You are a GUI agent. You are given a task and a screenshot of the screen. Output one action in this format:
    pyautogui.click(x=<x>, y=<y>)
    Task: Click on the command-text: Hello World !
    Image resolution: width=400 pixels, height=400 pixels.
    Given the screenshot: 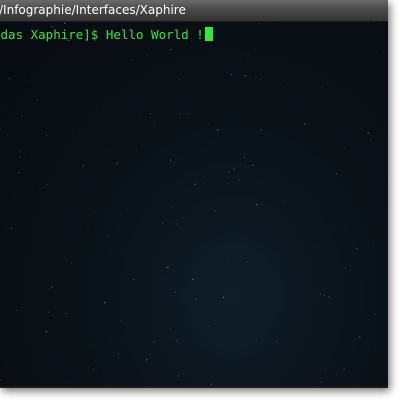 What is the action you would take?
    pyautogui.click(x=154, y=34)
    